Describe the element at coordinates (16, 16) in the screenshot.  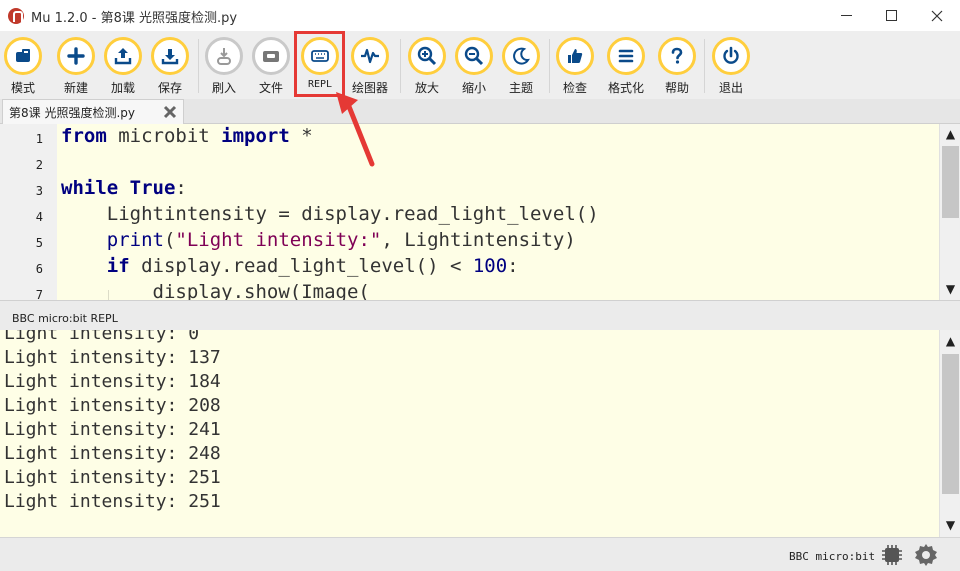
I see `mu-app-icon` at that location.